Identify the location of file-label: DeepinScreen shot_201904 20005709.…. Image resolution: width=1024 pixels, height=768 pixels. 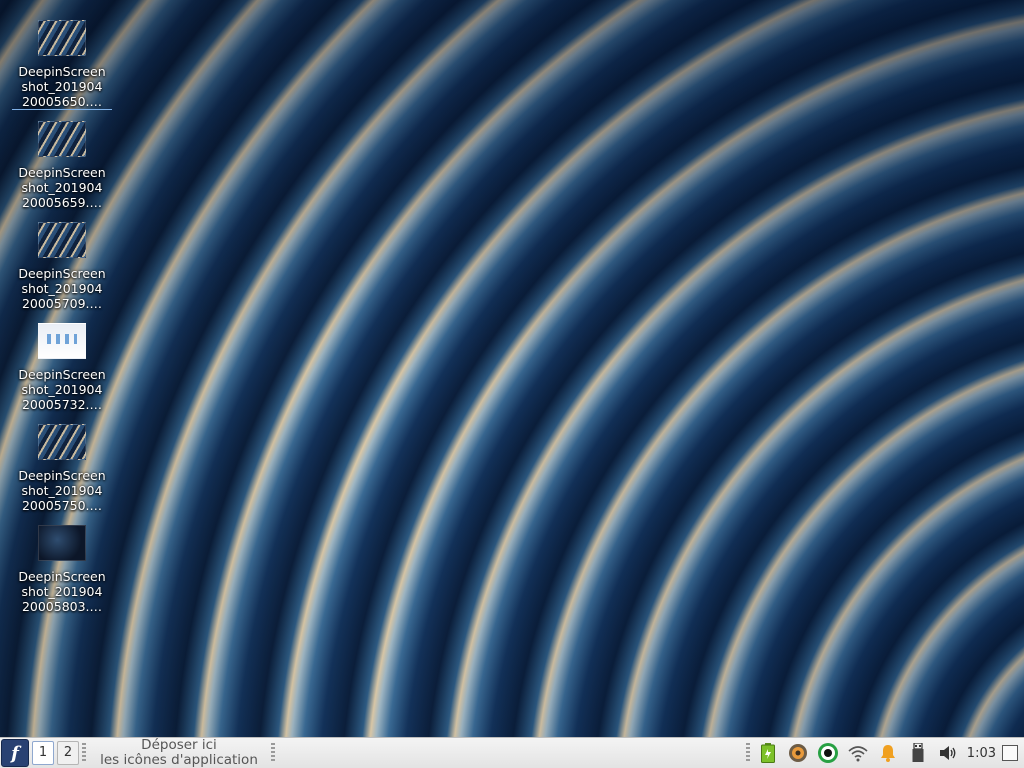
(62, 288).